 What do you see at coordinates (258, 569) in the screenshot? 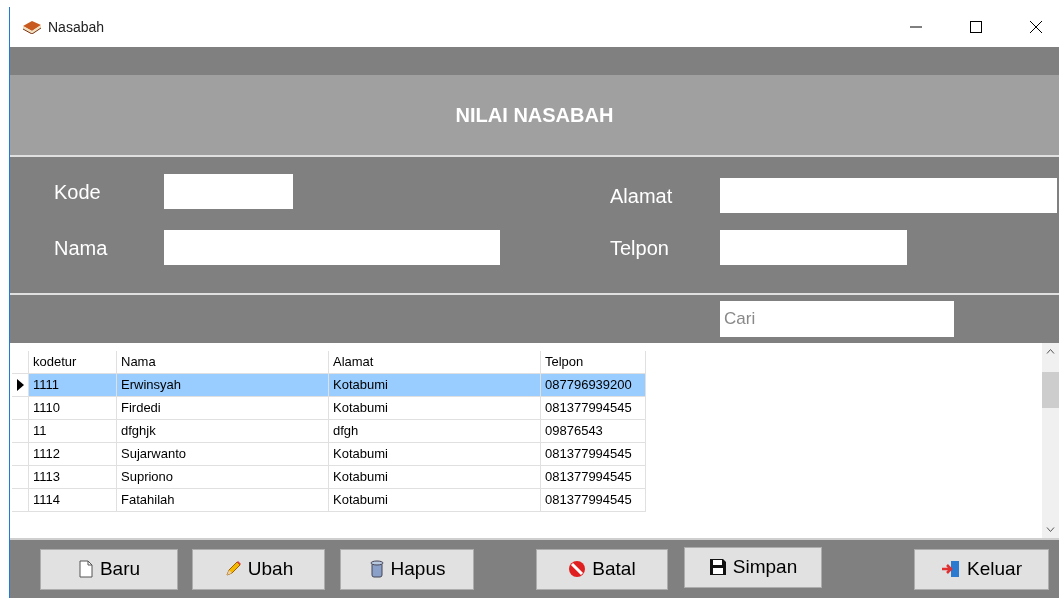
I see `action-button: Ubah` at bounding box center [258, 569].